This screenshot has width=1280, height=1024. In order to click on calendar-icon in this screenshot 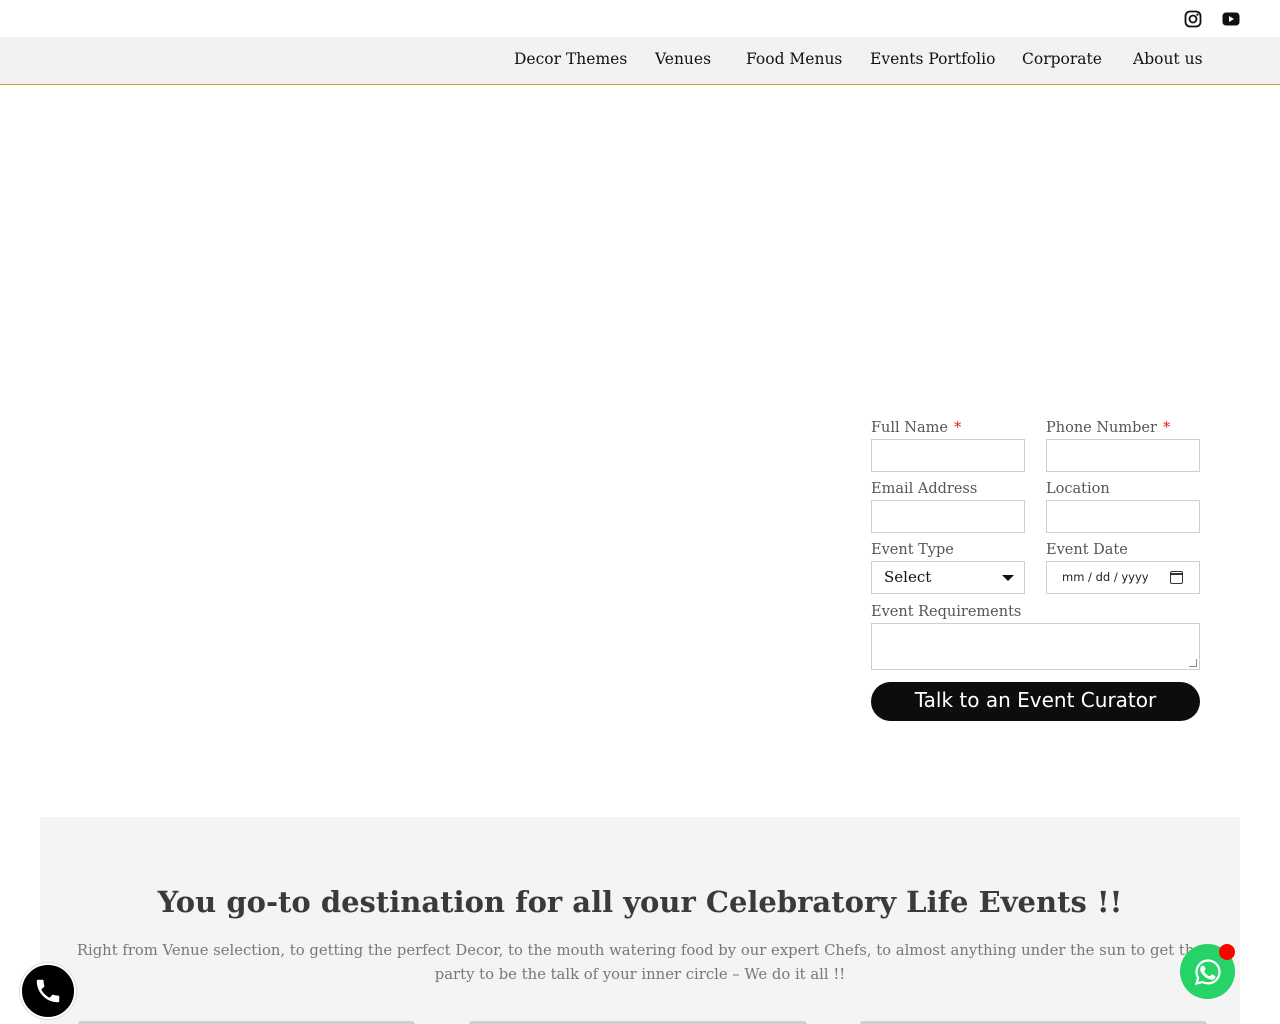, I will do `click(1176, 577)`.